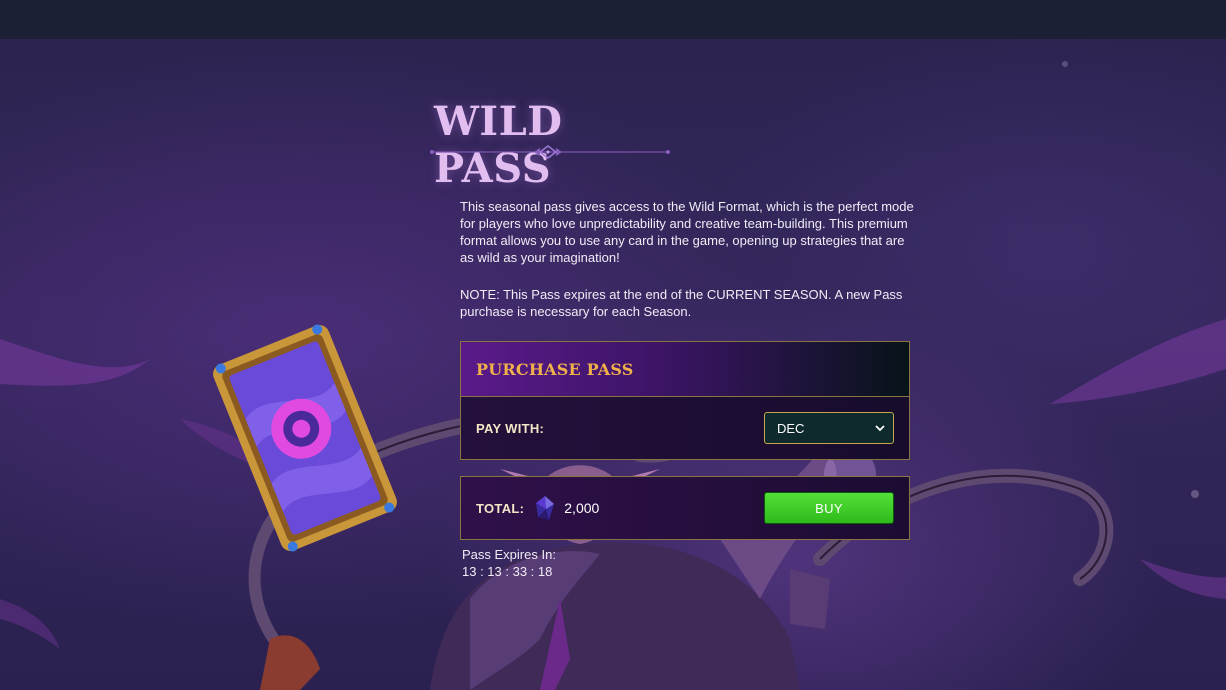  I want to click on title-divider-ornament, so click(550, 152).